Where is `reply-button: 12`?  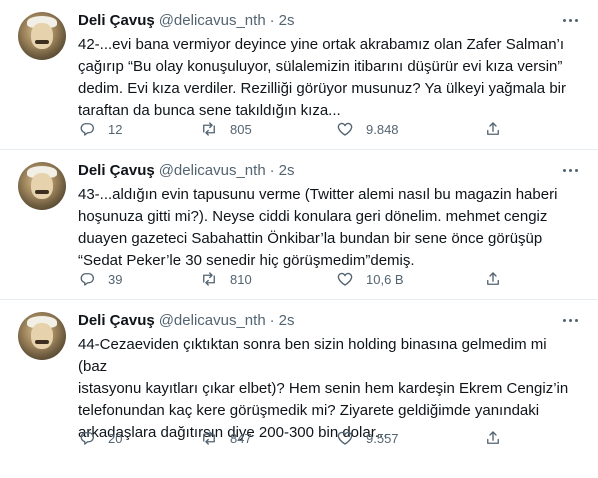 reply-button: 12 is located at coordinates (100, 129).